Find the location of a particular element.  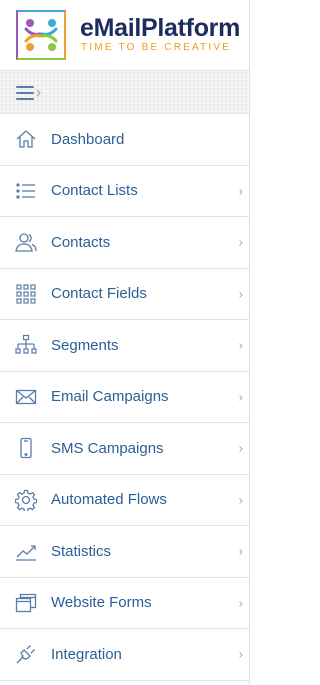

list-icon is located at coordinates (26, 191).